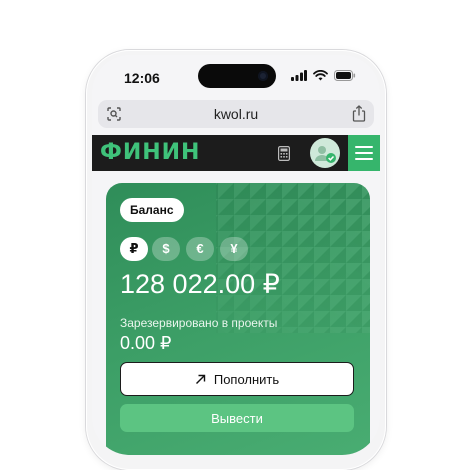  I want to click on camera-icon, so click(263, 76).